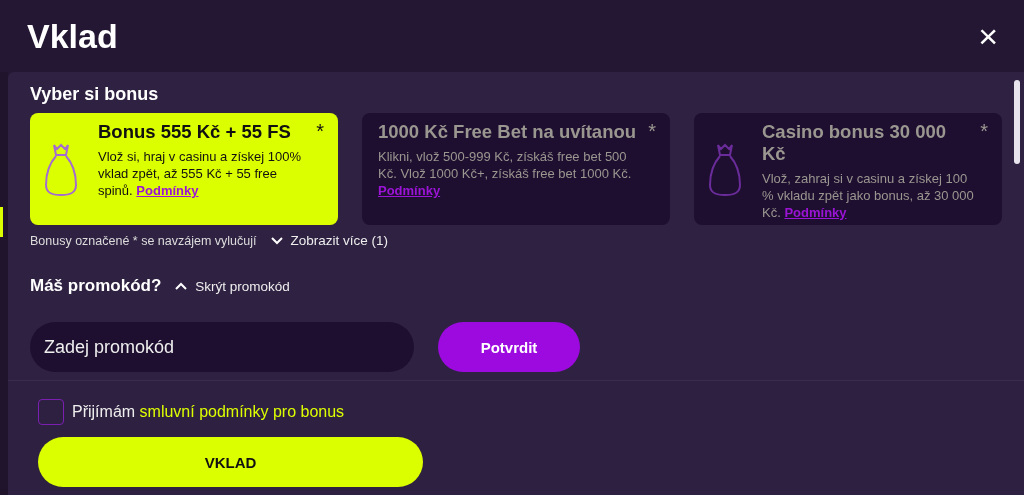 The image size is (1024, 495). Describe the element at coordinates (51, 412) in the screenshot. I see `terms-checkbox` at that location.